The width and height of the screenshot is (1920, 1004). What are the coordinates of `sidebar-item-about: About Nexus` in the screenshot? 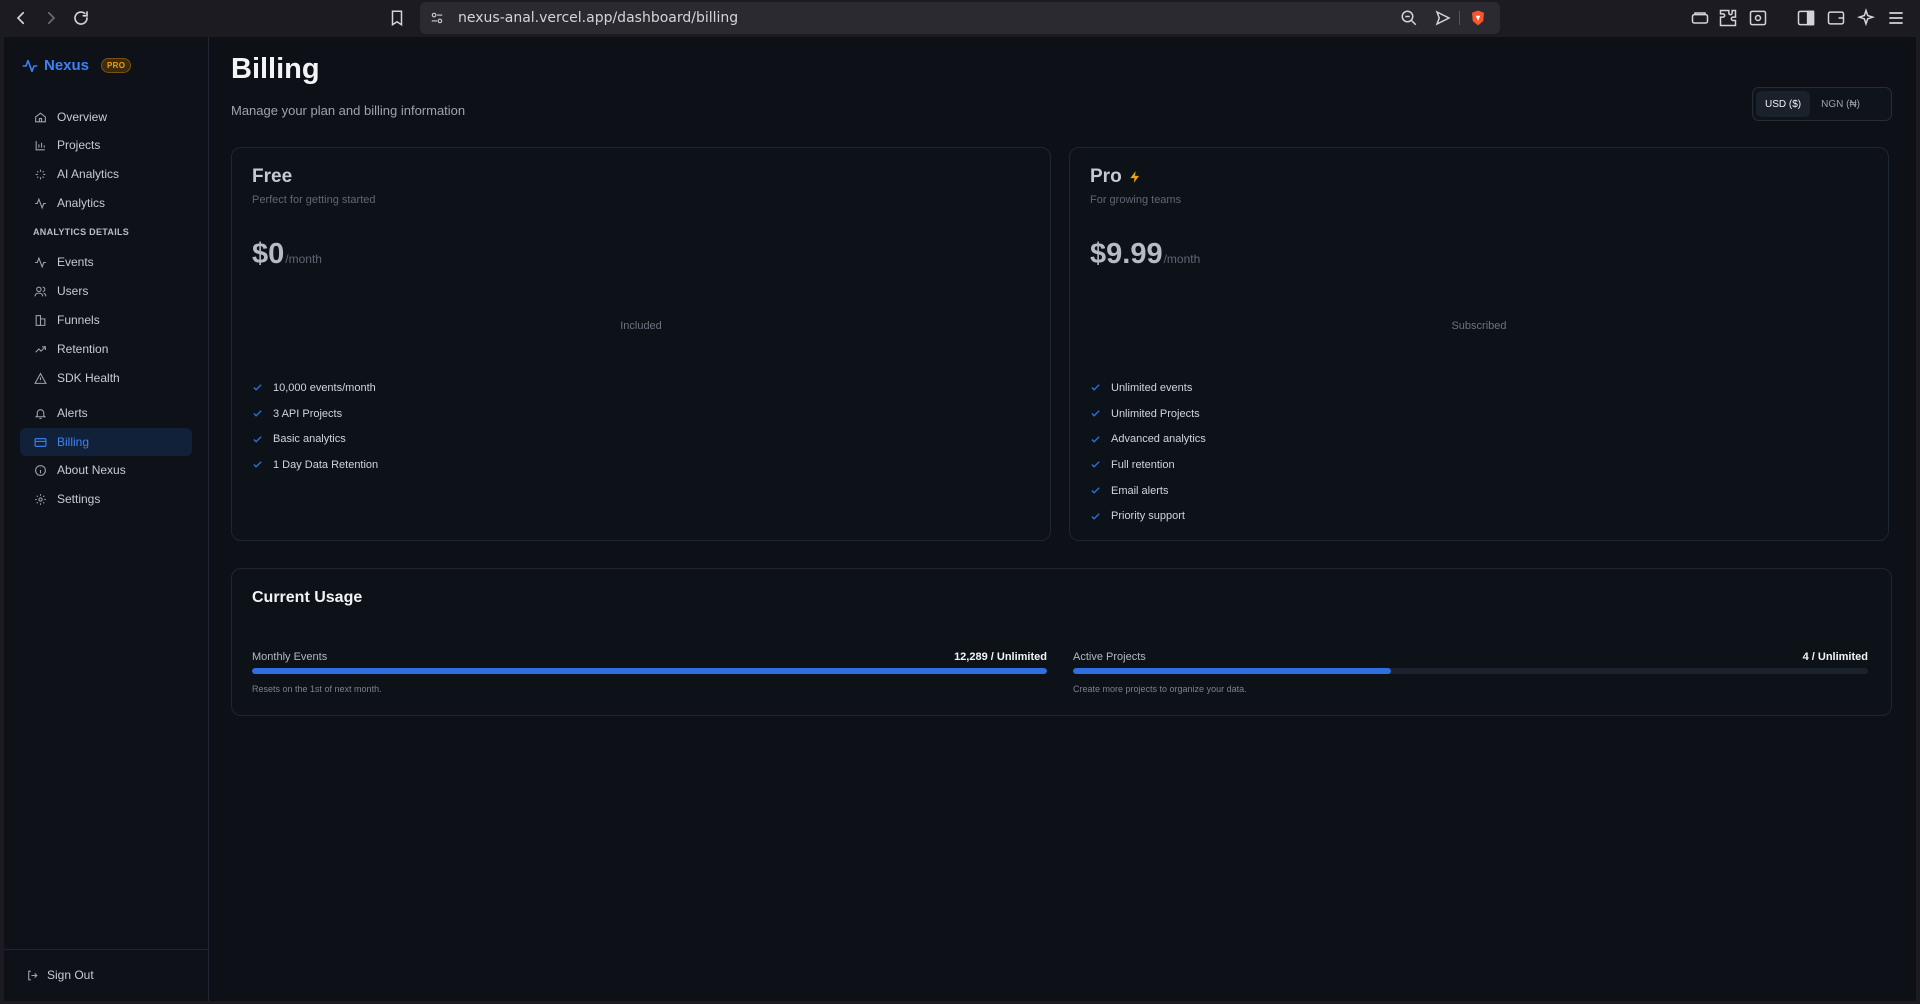 It's located at (106, 470).